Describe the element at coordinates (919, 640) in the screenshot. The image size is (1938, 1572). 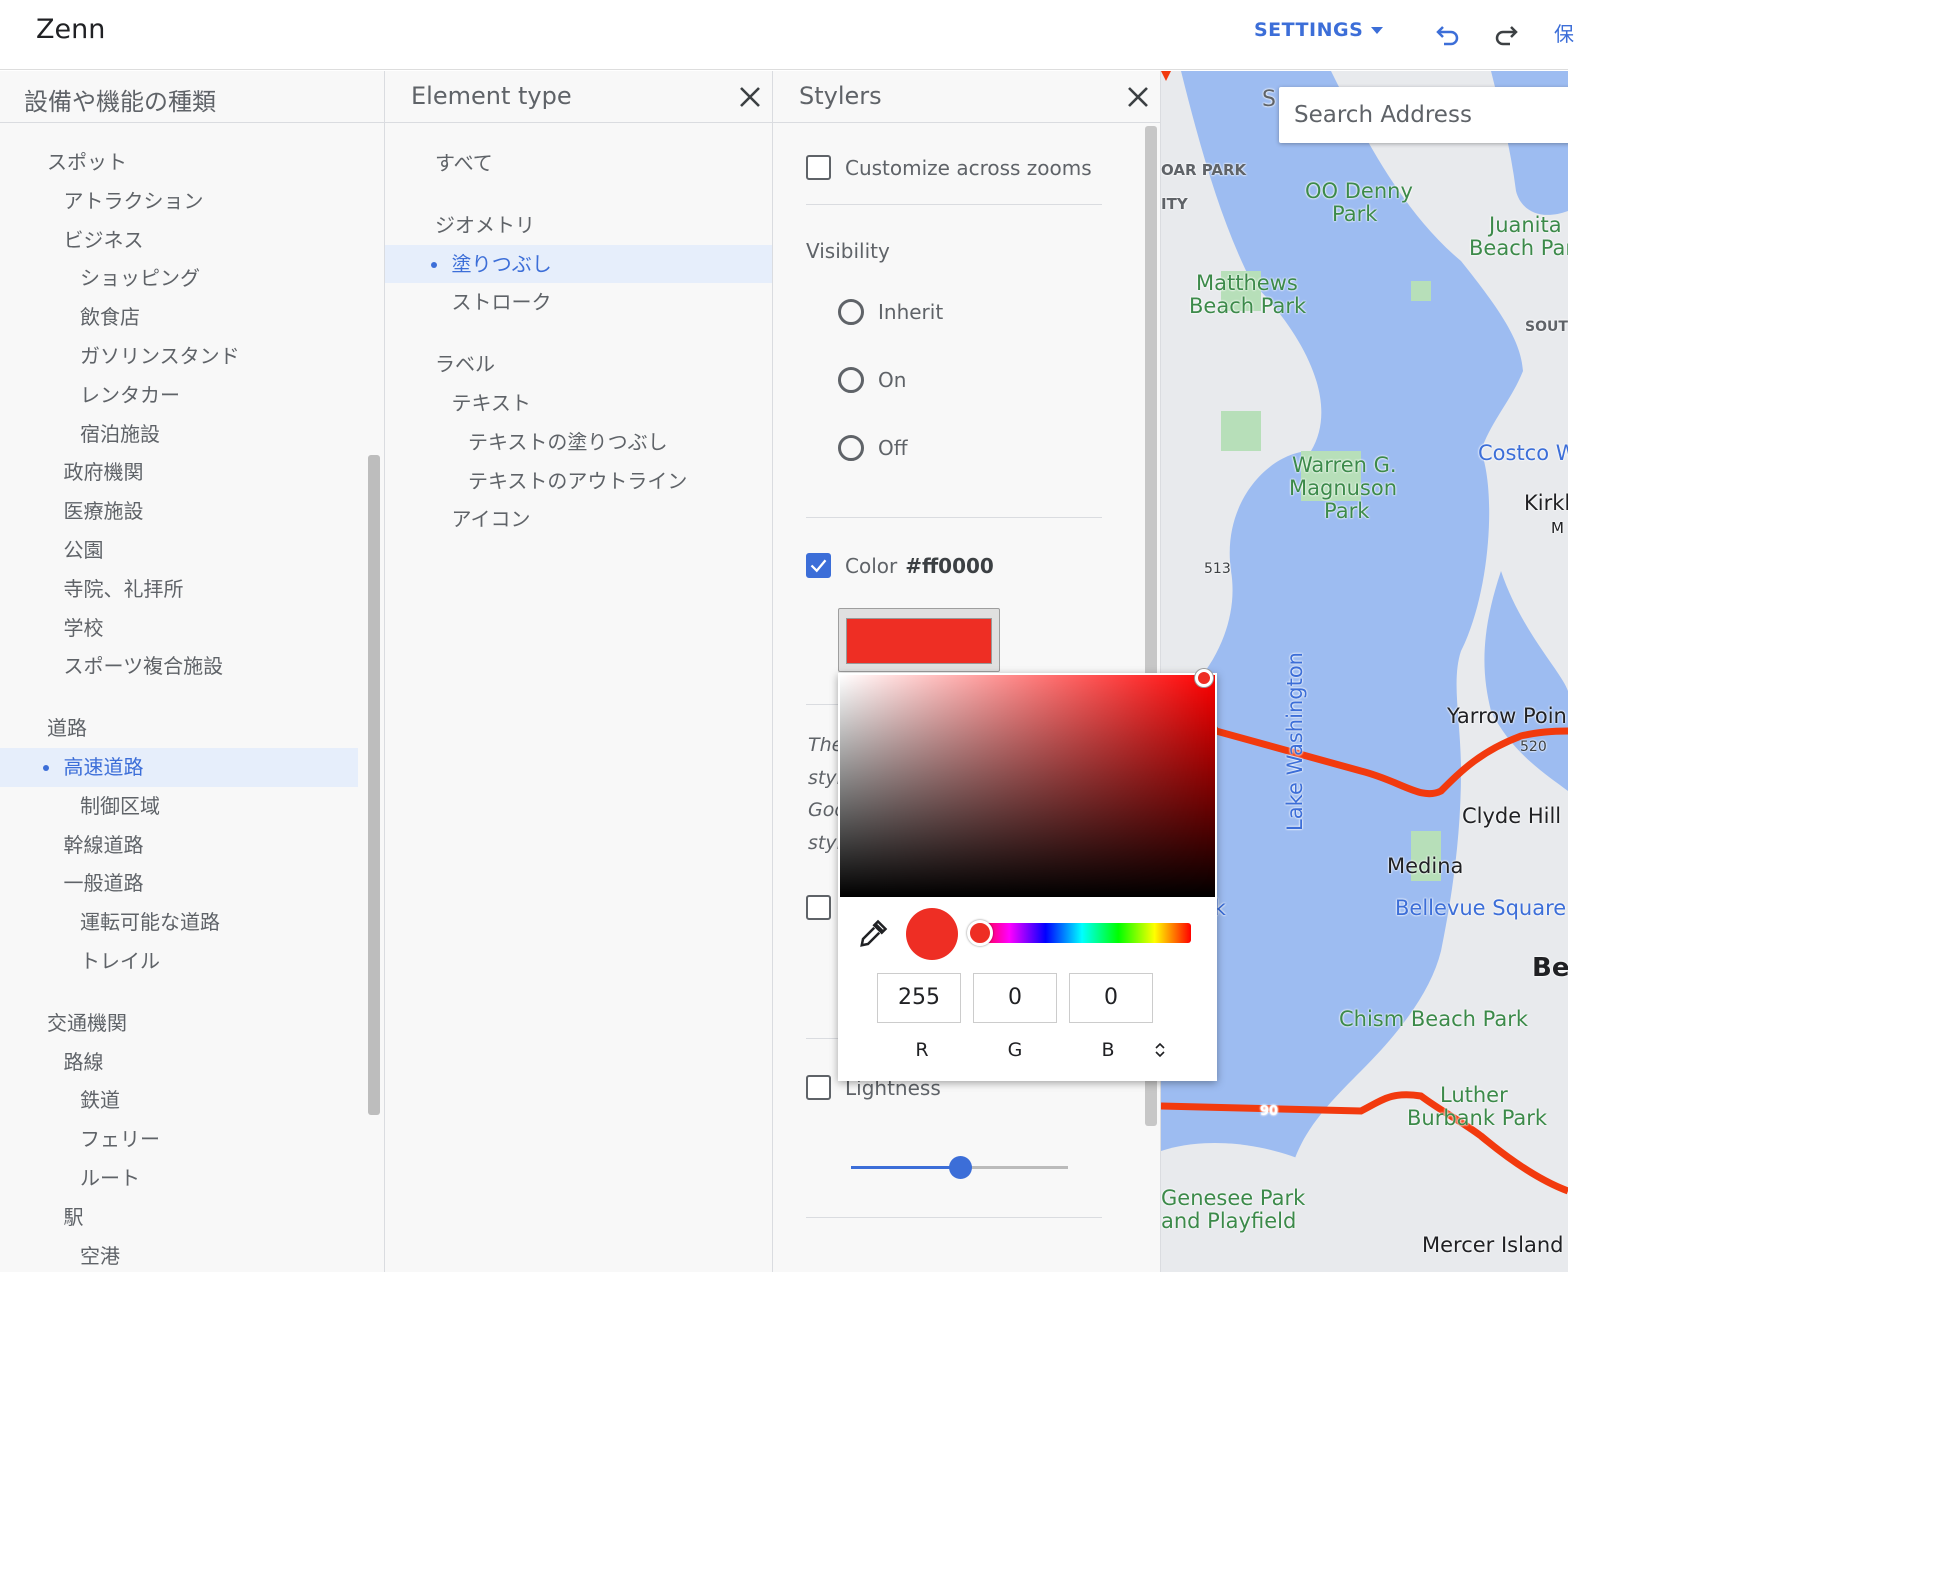
I see `color-swatch-button` at that location.